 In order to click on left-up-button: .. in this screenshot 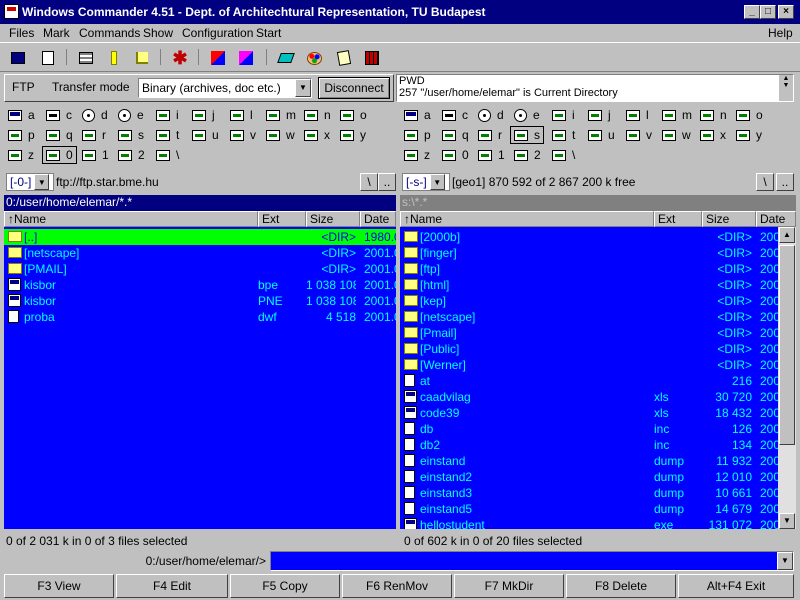, I will do `click(387, 182)`.